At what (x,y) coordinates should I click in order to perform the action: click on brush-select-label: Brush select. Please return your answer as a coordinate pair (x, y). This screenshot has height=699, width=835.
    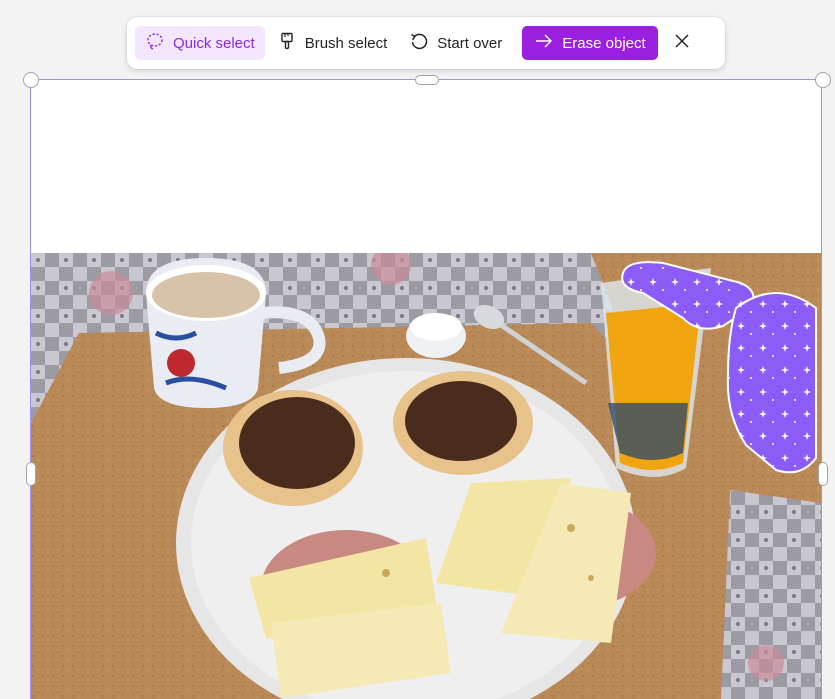
    Looking at the image, I should click on (346, 43).